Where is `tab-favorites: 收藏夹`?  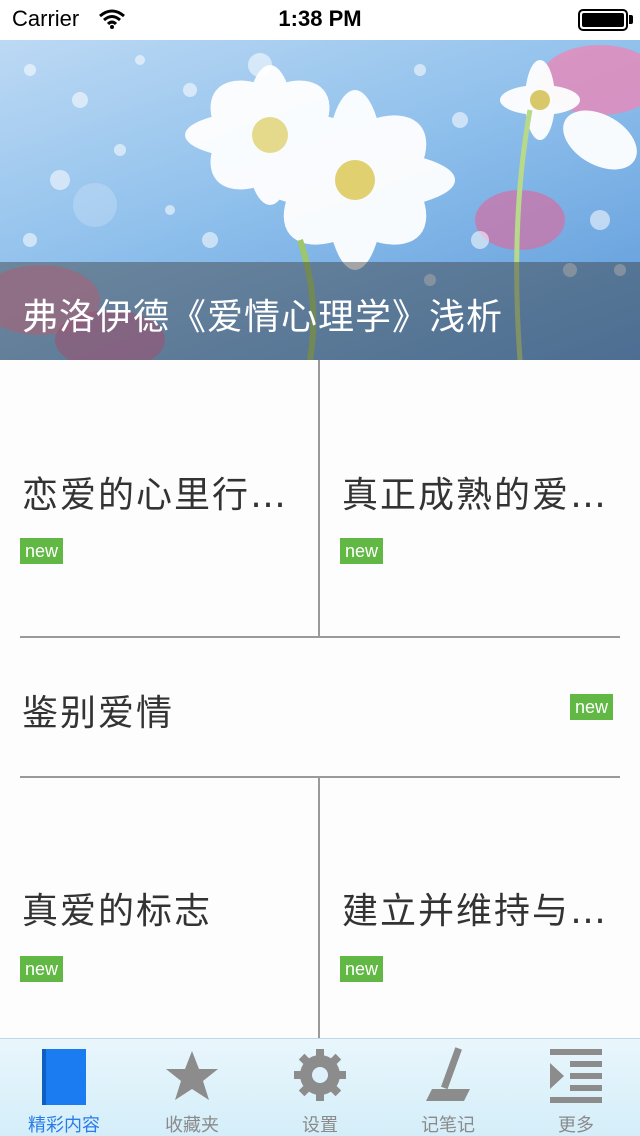 tab-favorites: 收藏夹 is located at coordinates (192, 1087).